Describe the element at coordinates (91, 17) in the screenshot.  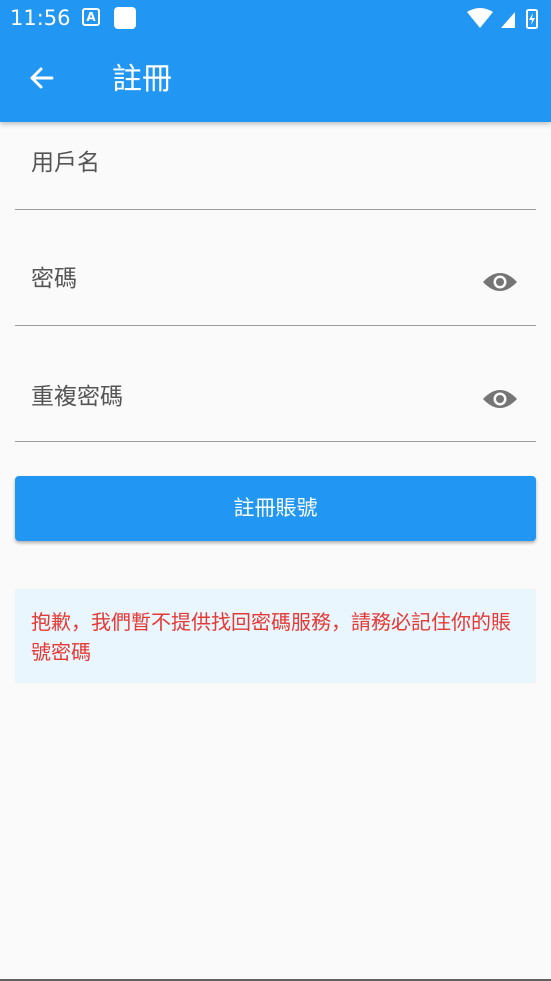
I see `notification-app-icon: A` at that location.